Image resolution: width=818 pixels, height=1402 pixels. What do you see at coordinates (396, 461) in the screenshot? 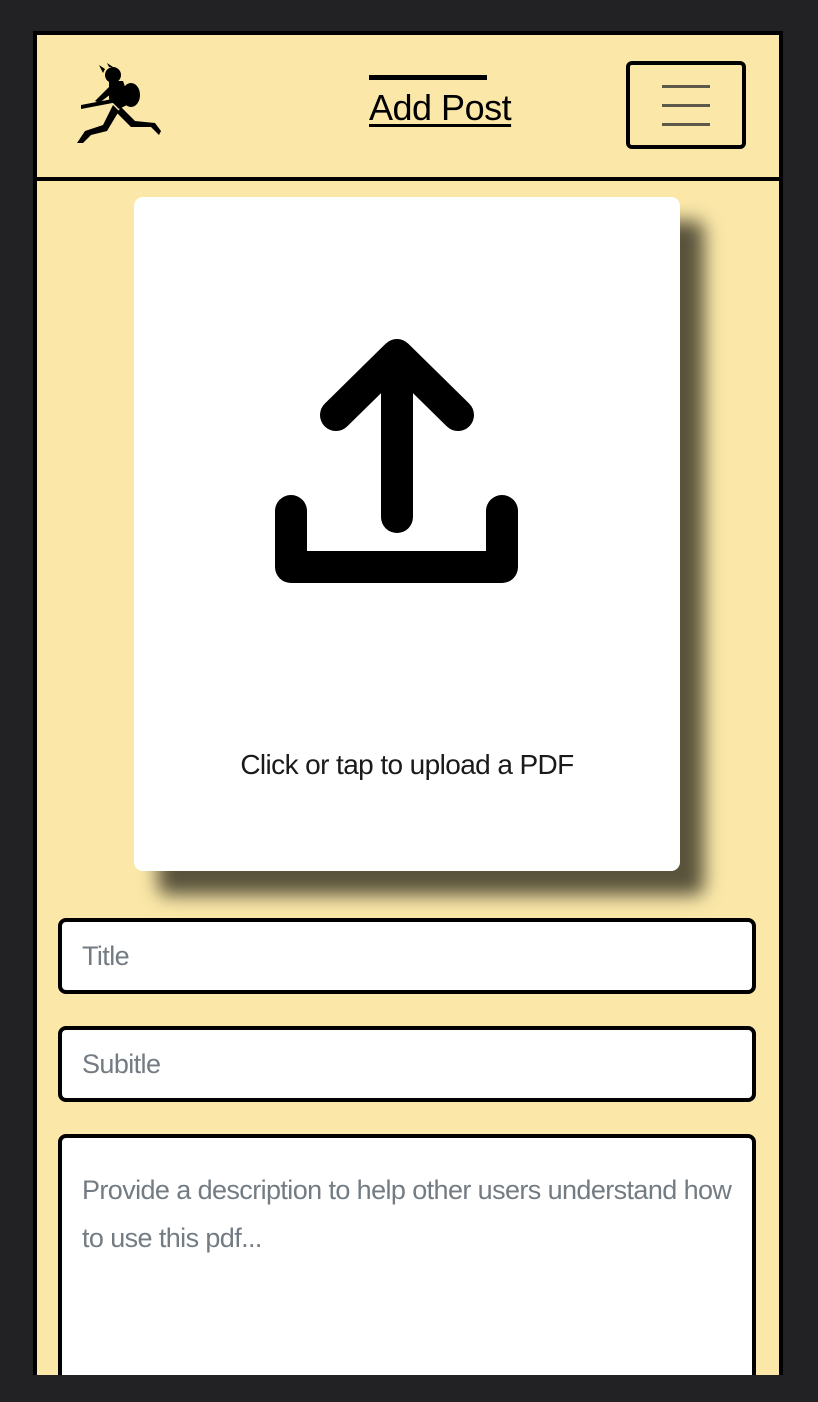
I see `upload-icon` at bounding box center [396, 461].